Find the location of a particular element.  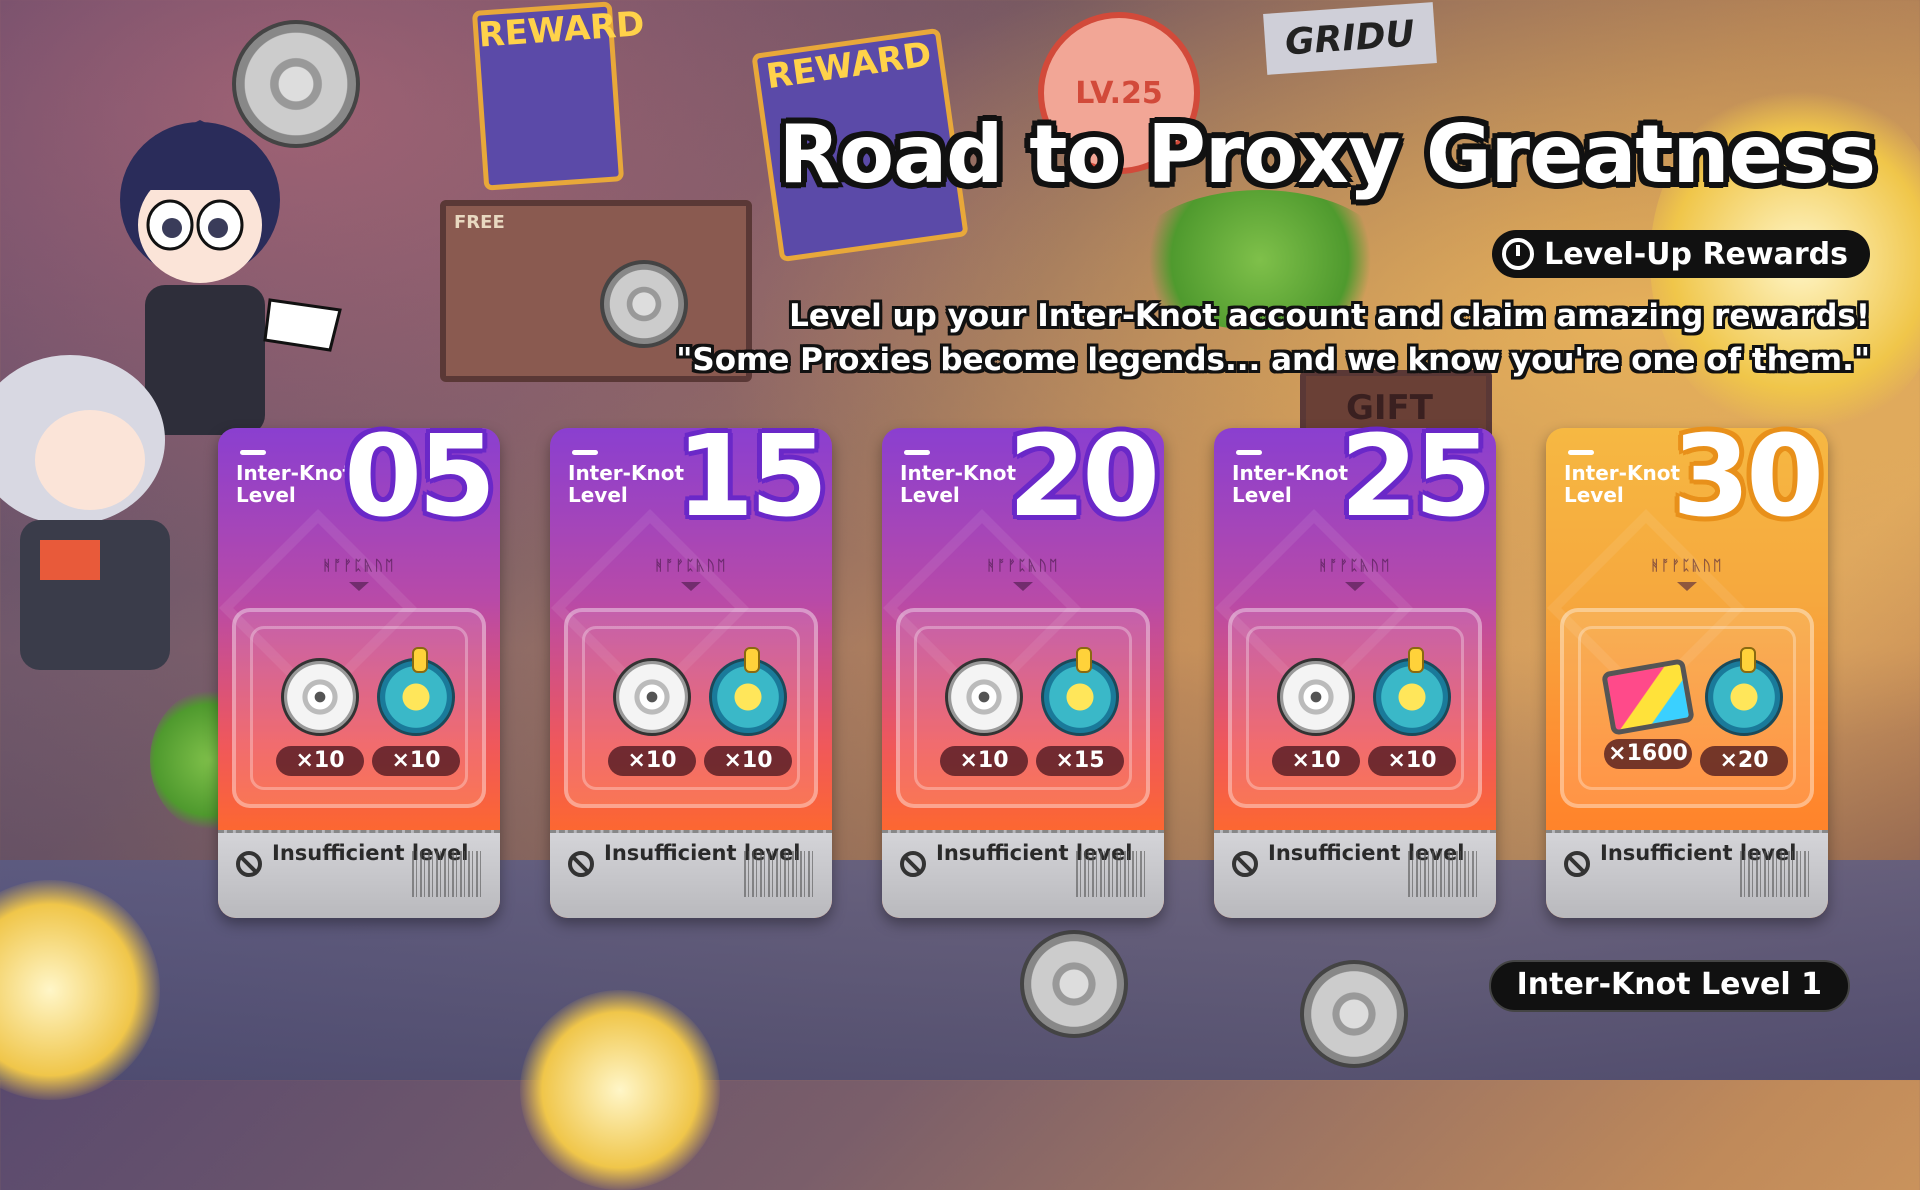

reward-quantity: ×15 is located at coordinates (1080, 761).